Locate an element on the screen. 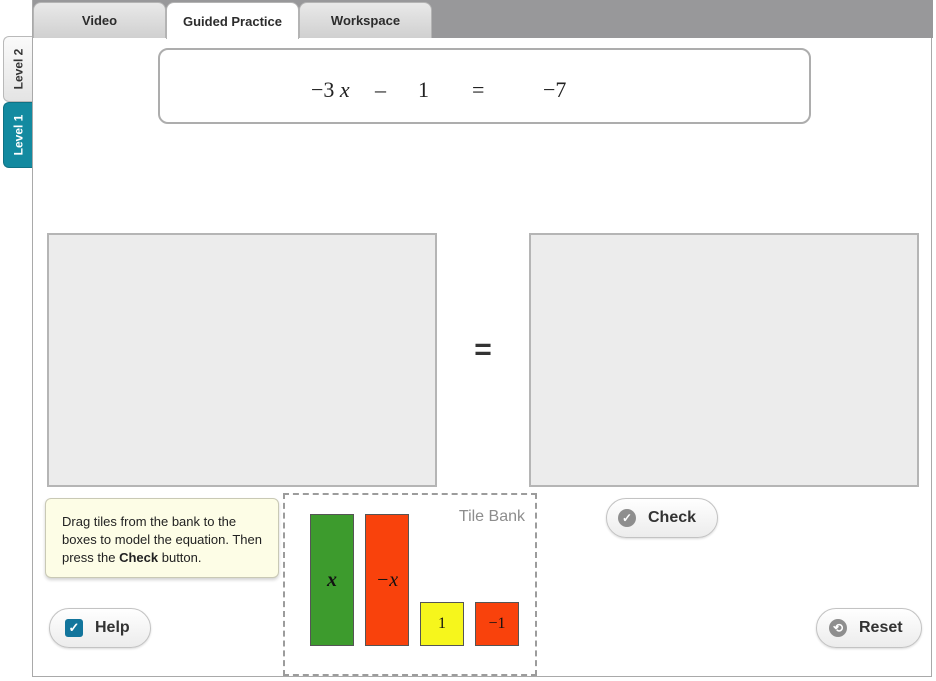 Image resolution: width=936 pixels, height=681 pixels. level-1-label: Level 1 is located at coordinates (18, 135).